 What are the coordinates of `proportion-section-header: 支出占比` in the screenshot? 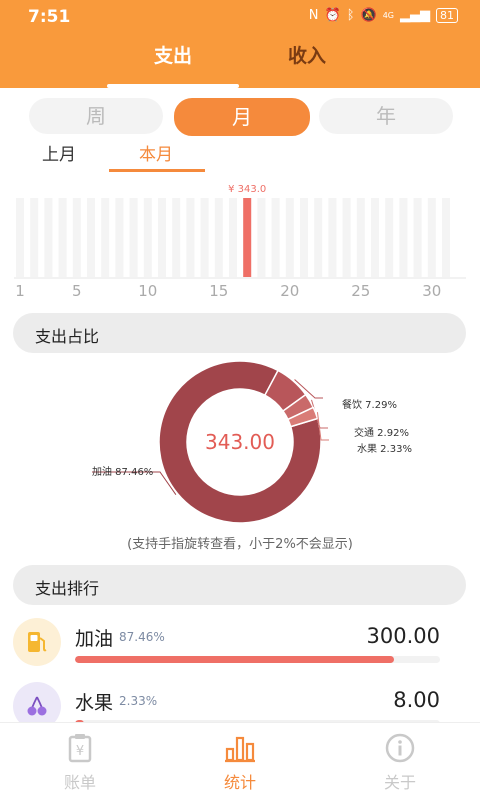 It's located at (239, 333).